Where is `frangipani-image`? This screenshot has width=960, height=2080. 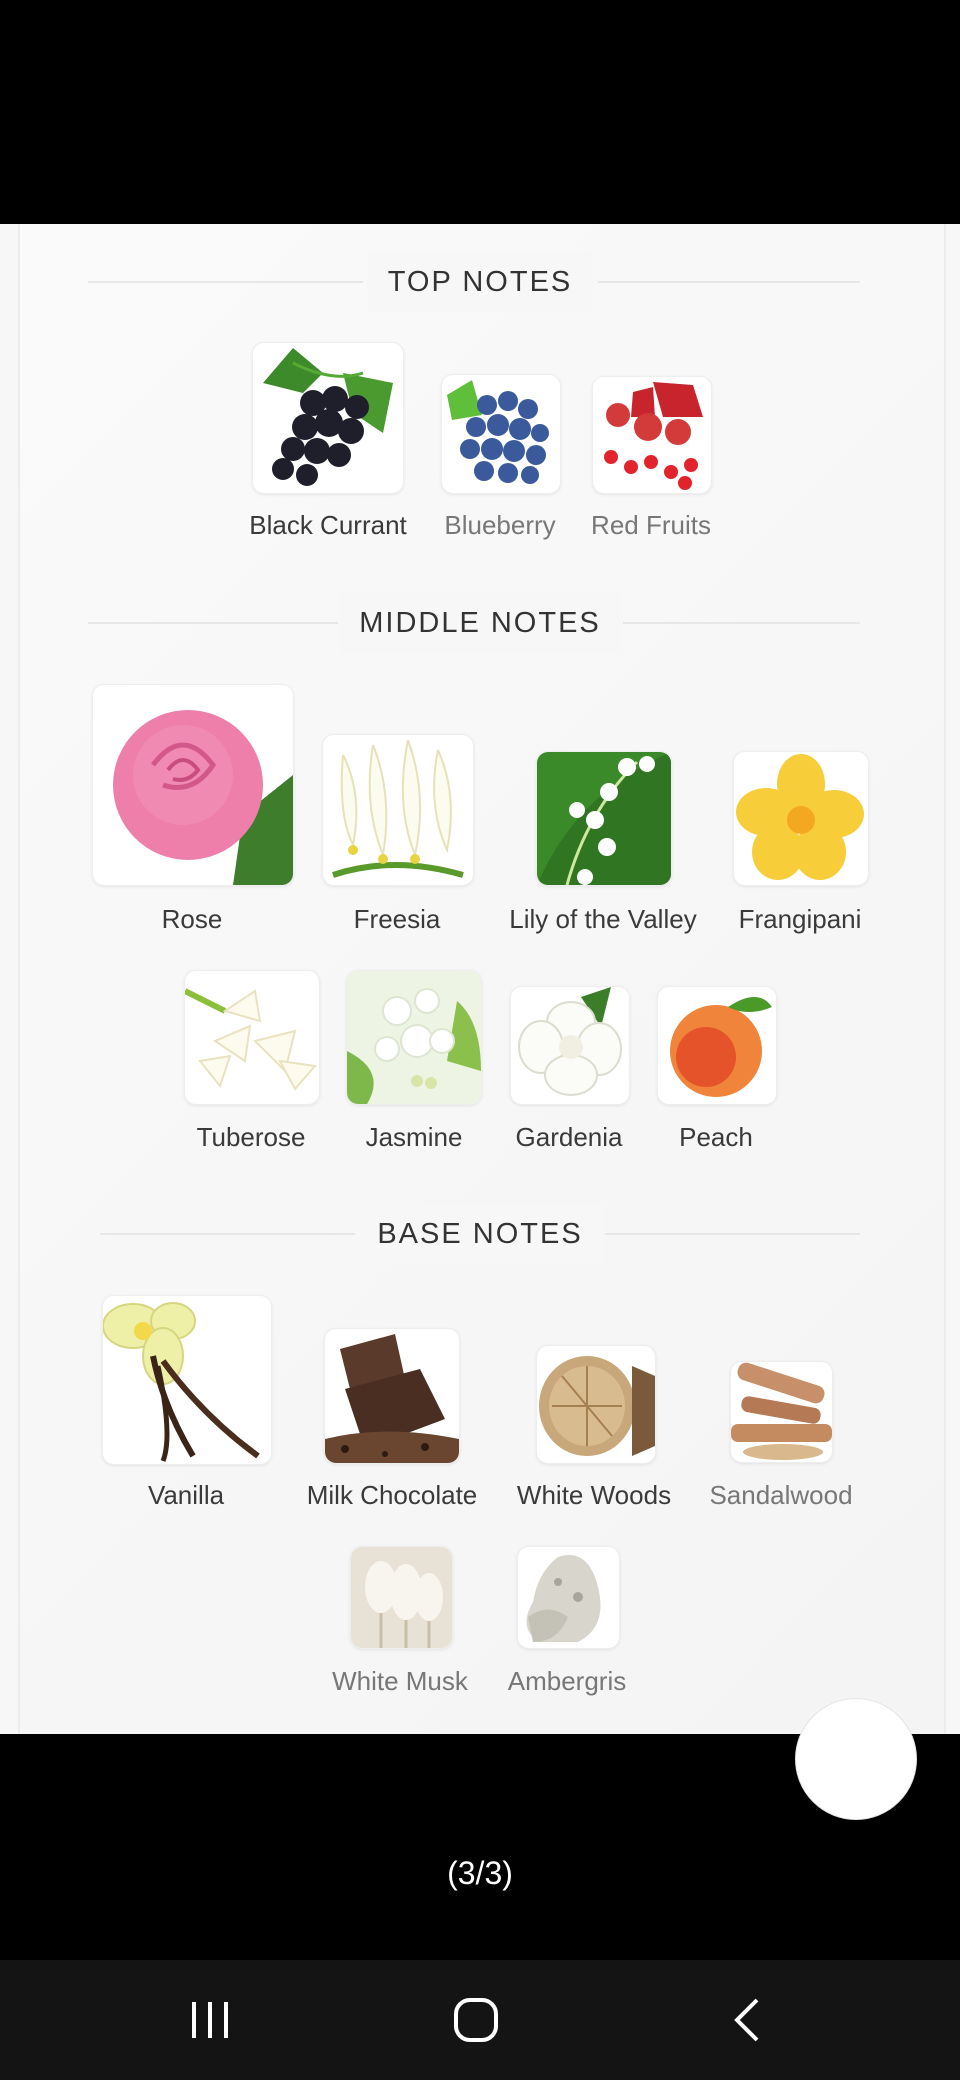 frangipani-image is located at coordinates (801, 818).